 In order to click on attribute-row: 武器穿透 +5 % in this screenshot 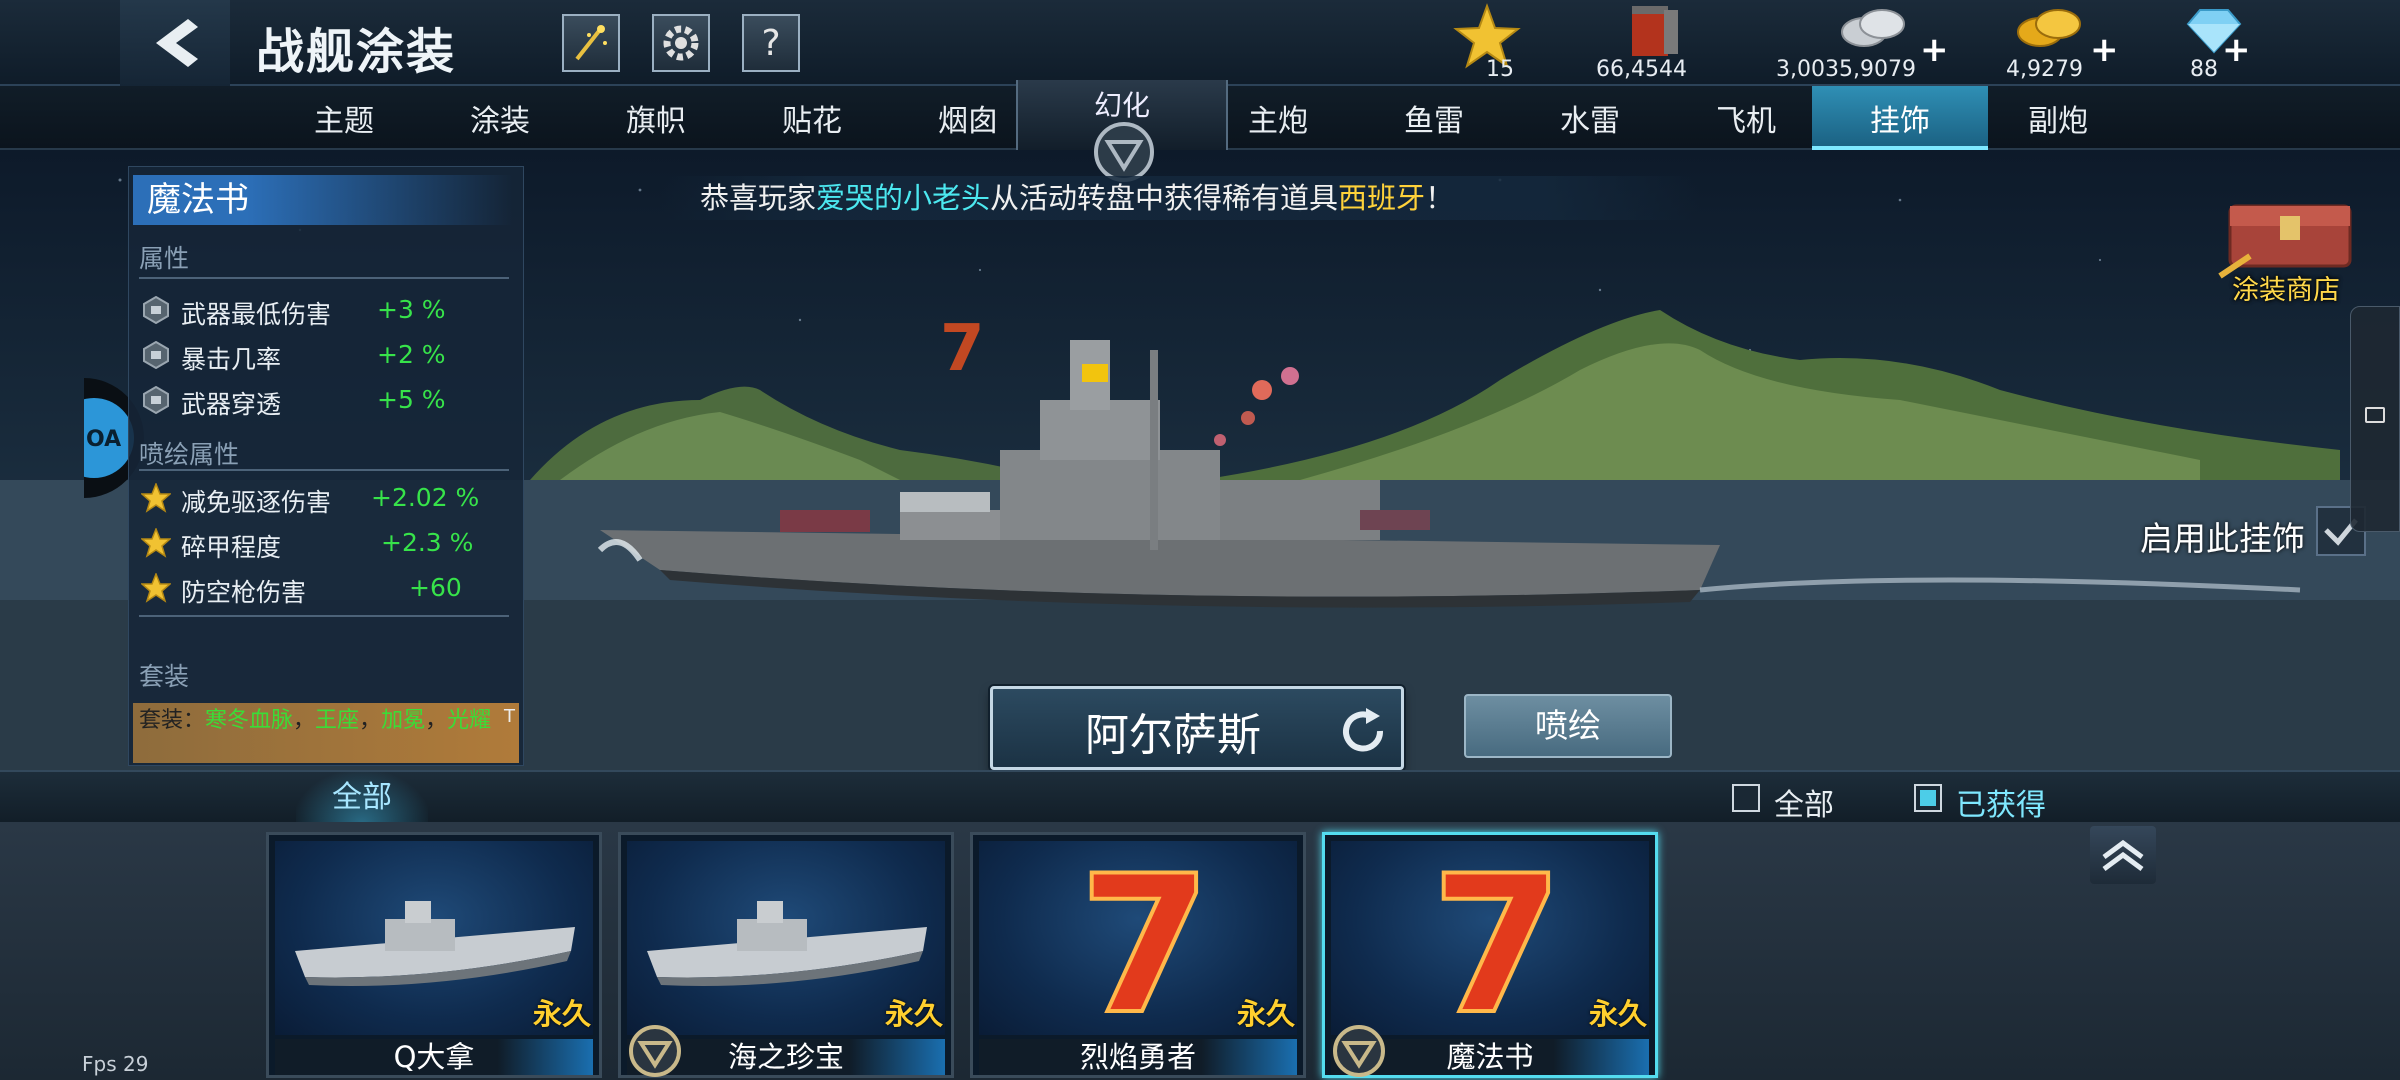, I will do `click(327, 401)`.